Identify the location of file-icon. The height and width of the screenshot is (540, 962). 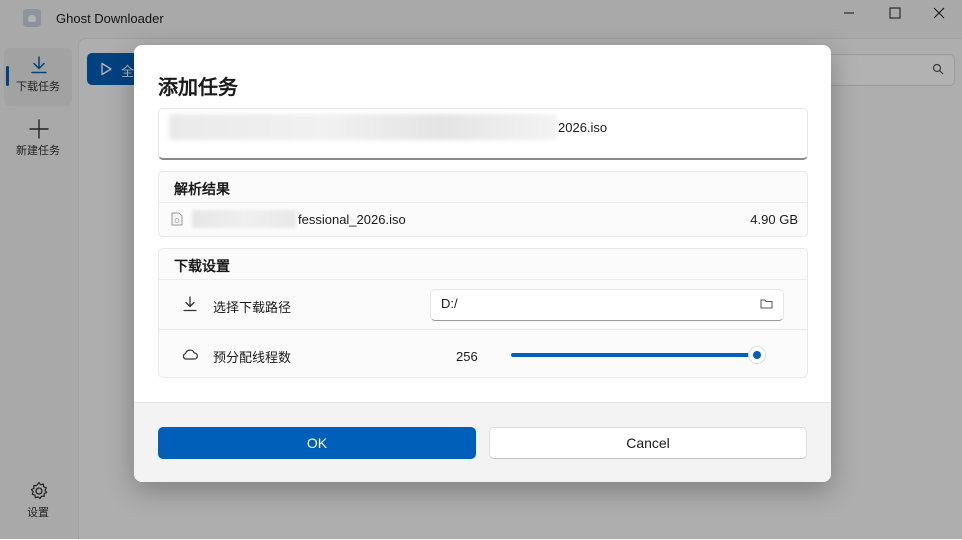
(177, 219).